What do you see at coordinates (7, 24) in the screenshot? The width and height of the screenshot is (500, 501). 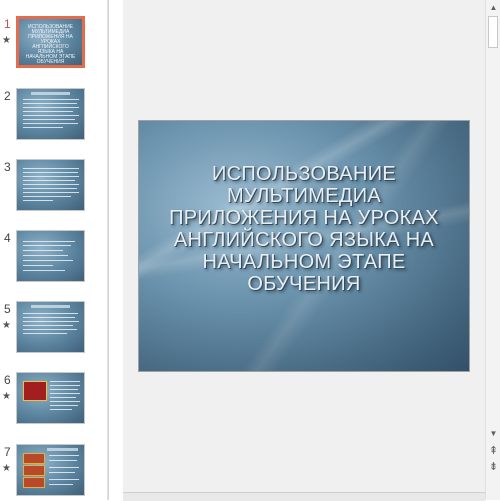 I see `slide-number: 1` at bounding box center [7, 24].